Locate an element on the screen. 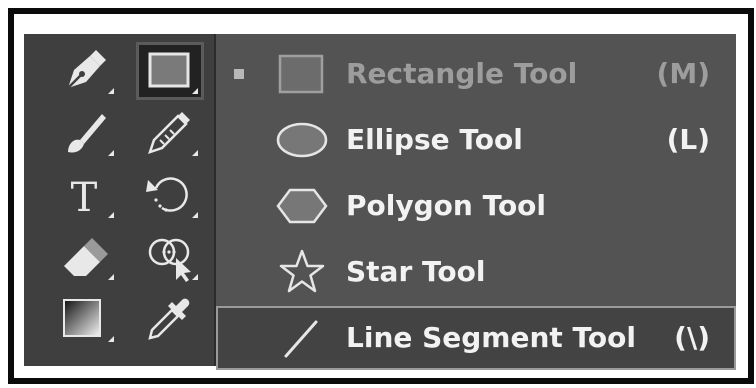 This screenshot has width=756, height=388. eyedropper-icon is located at coordinates (169, 319).